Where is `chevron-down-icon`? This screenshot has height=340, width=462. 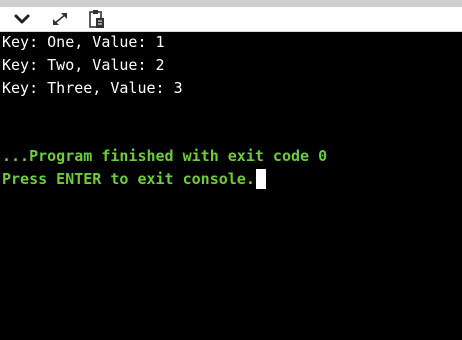 chevron-down-icon is located at coordinates (22, 19).